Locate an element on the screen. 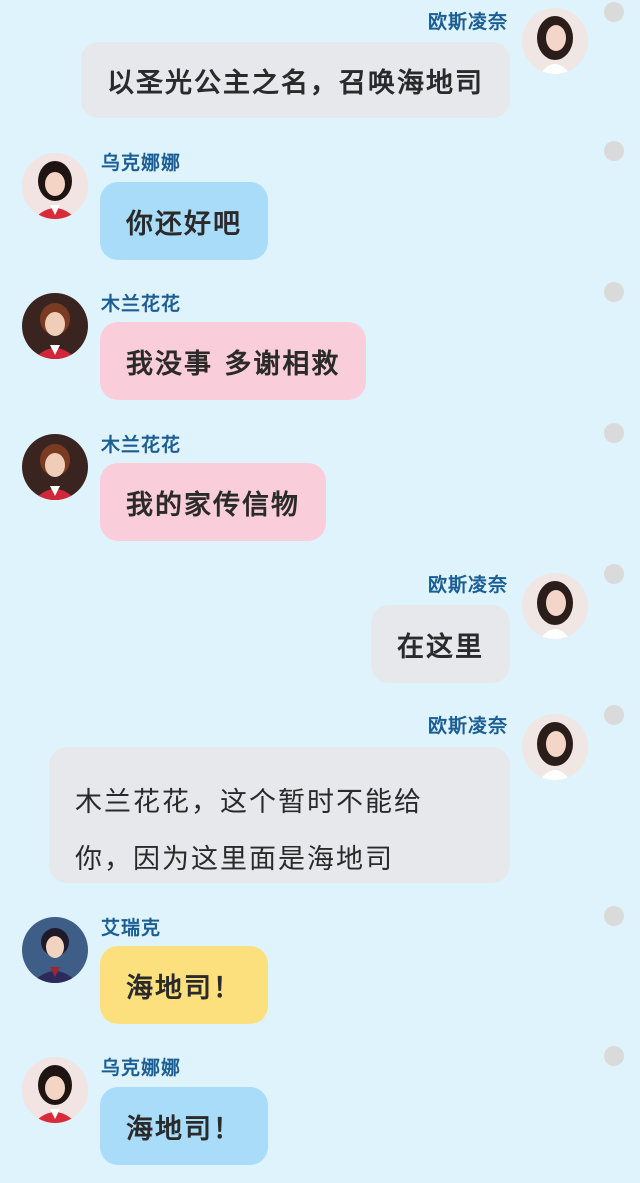  chat-message: 乌克娜娜 海地司！ is located at coordinates (320, 1114).